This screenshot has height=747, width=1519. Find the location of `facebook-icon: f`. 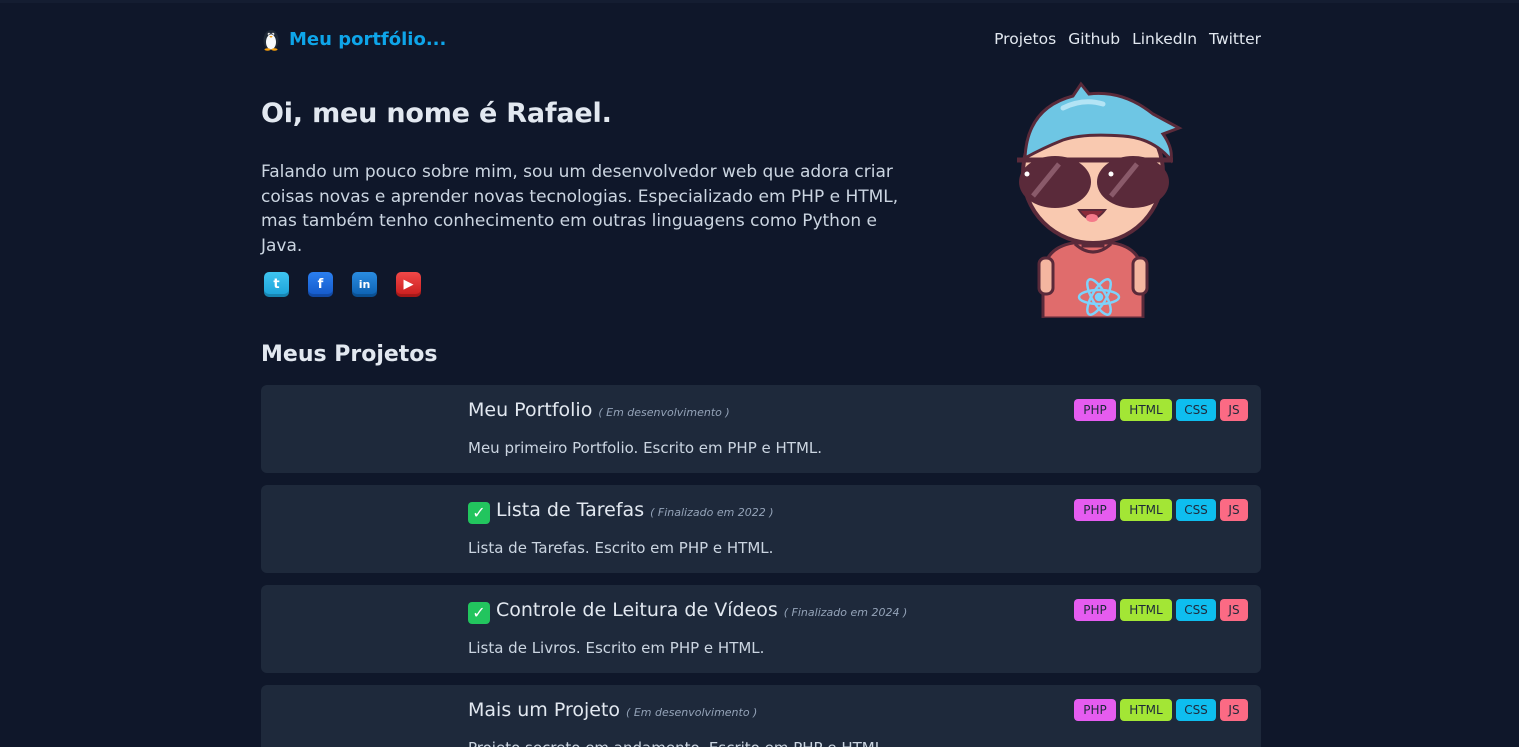

facebook-icon: f is located at coordinates (320, 284).